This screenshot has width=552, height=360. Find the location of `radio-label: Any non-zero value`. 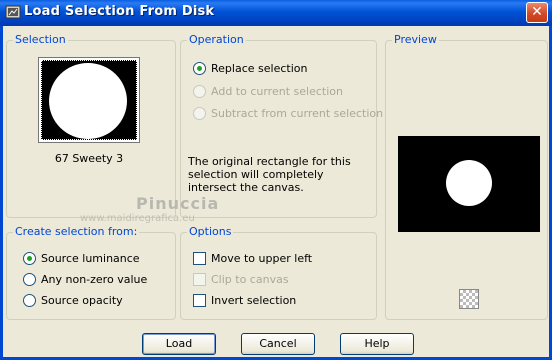

radio-label: Any non-zero value is located at coordinates (94, 279).